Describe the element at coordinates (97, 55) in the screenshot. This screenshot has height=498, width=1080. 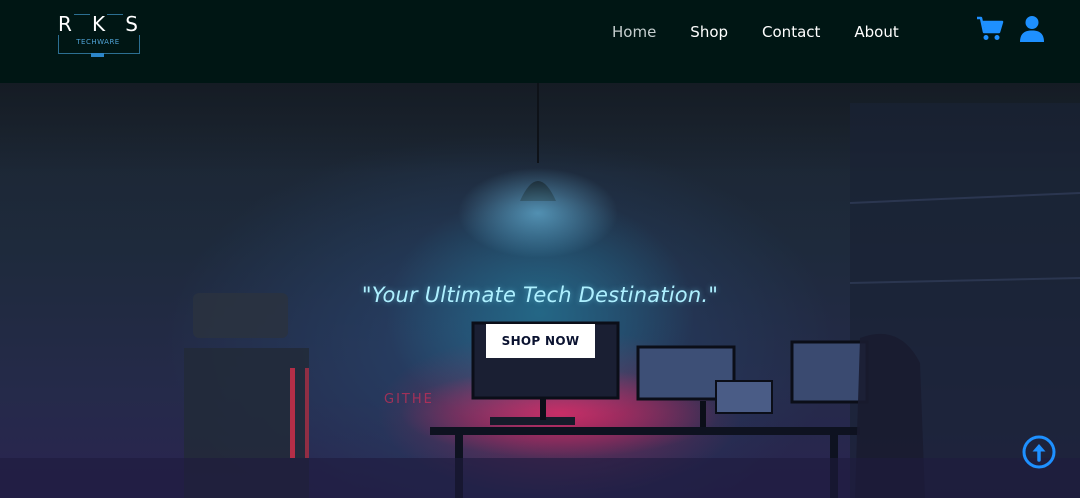
I see `logo-stand` at that location.